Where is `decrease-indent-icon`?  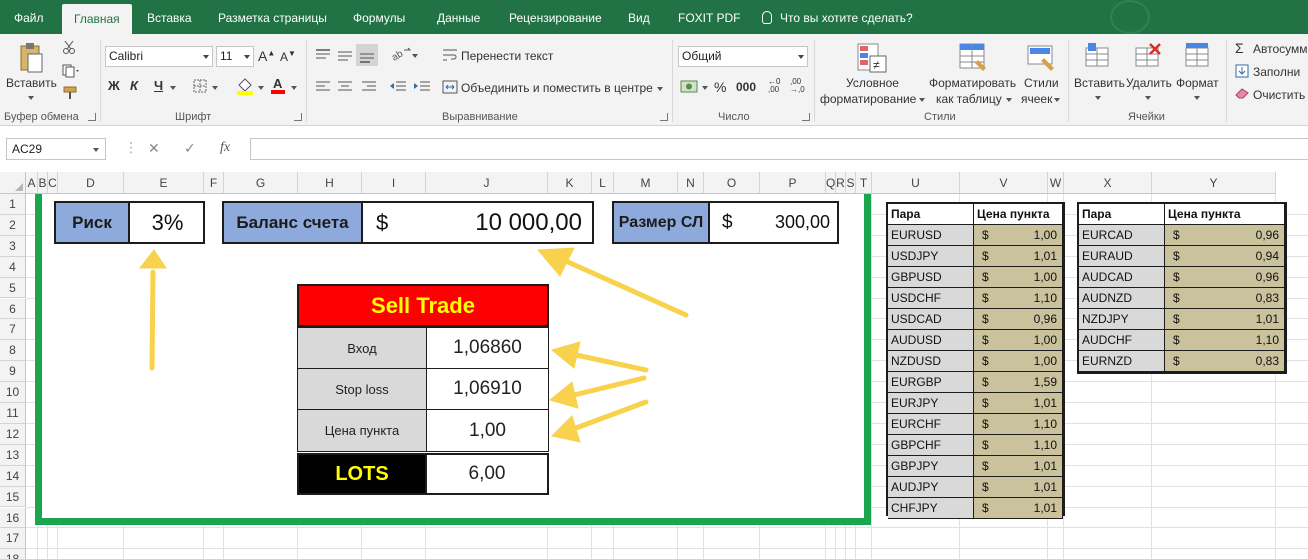
decrease-indent-icon is located at coordinates (398, 88).